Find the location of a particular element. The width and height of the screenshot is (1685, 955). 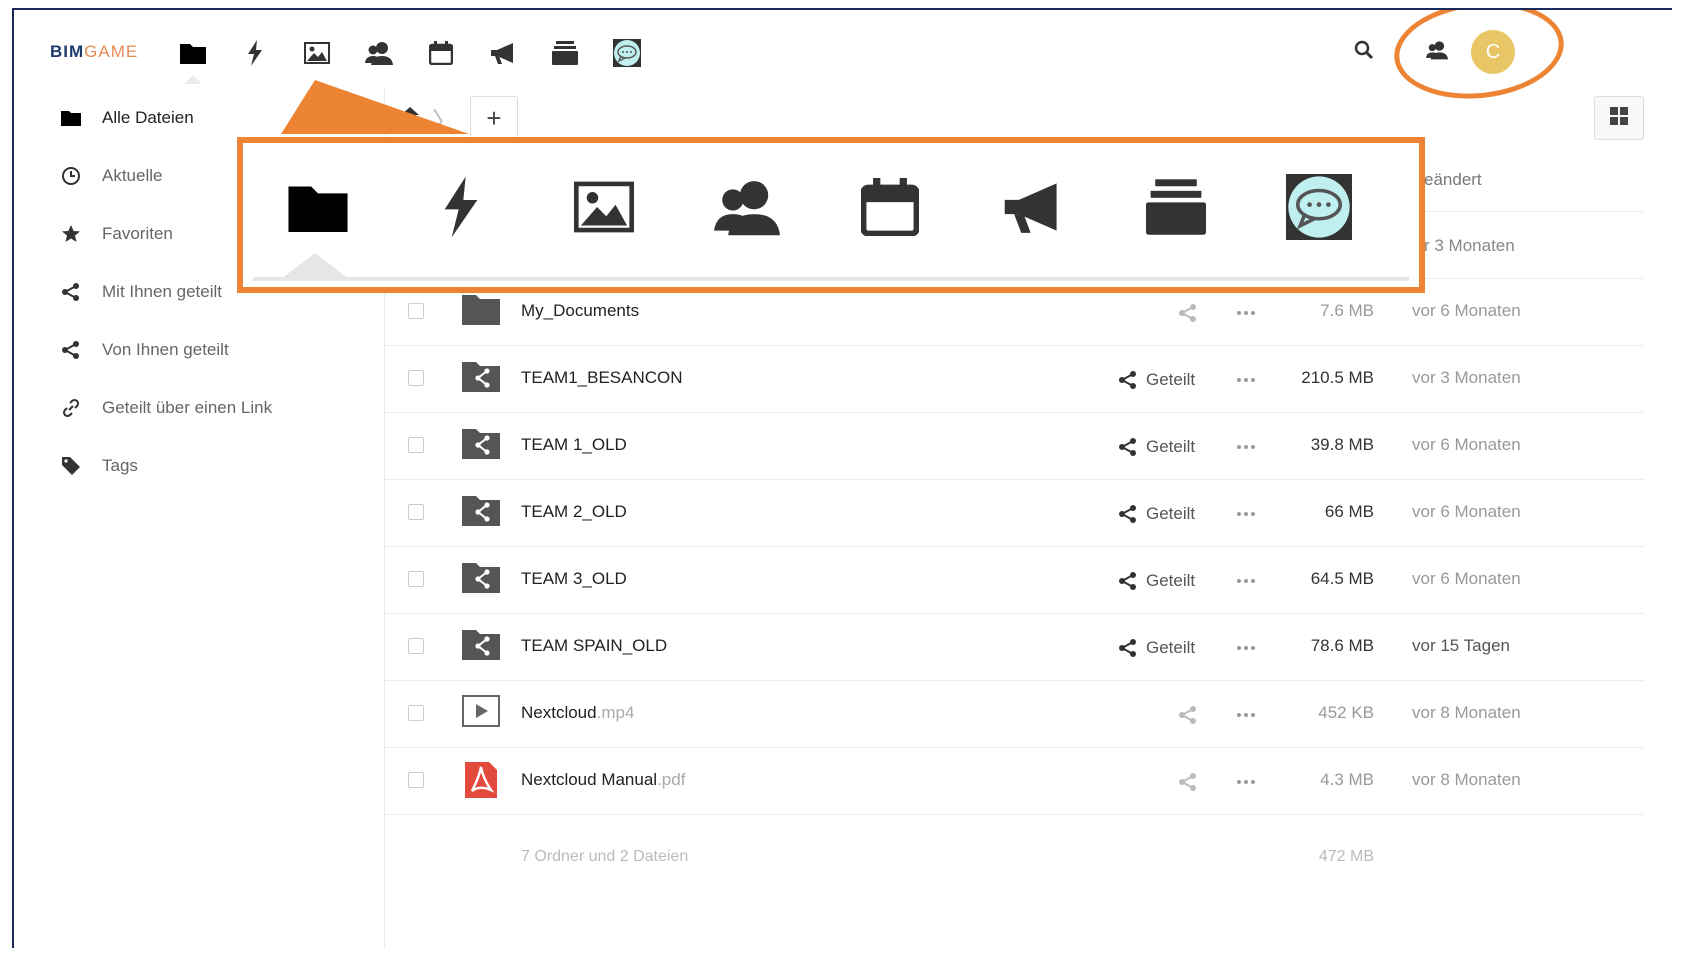

file-name: Nextcloud Manual.pdf is located at coordinates (603, 780).